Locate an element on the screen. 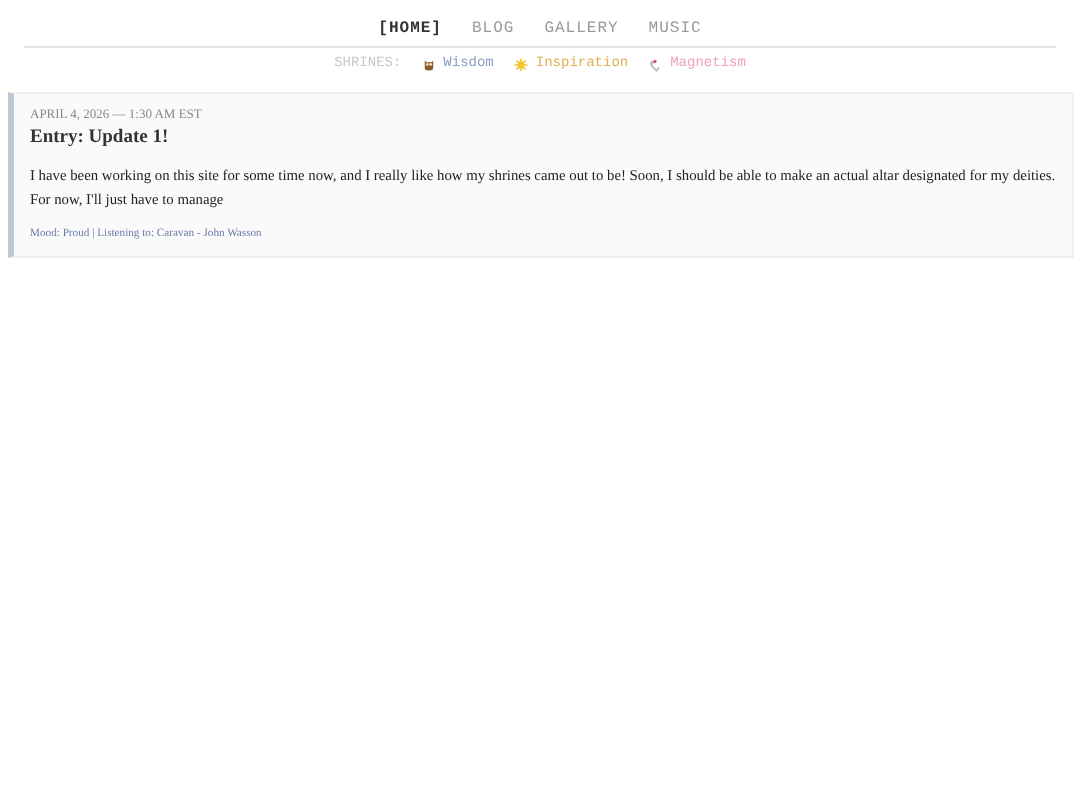 The width and height of the screenshot is (1080, 810). nav-link: GALLERY is located at coordinates (581, 29).